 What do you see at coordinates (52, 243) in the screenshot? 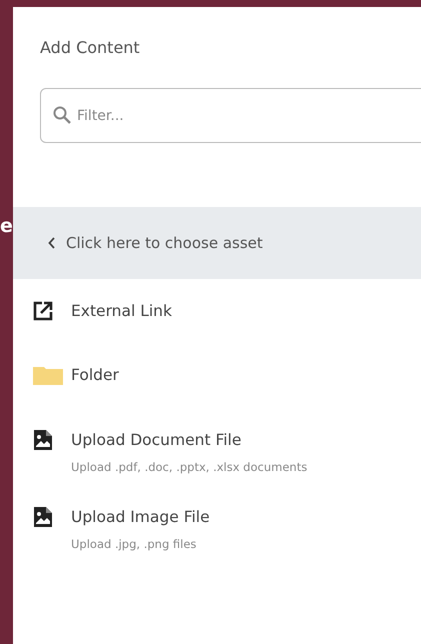
I see `chevron-left-icon` at bounding box center [52, 243].